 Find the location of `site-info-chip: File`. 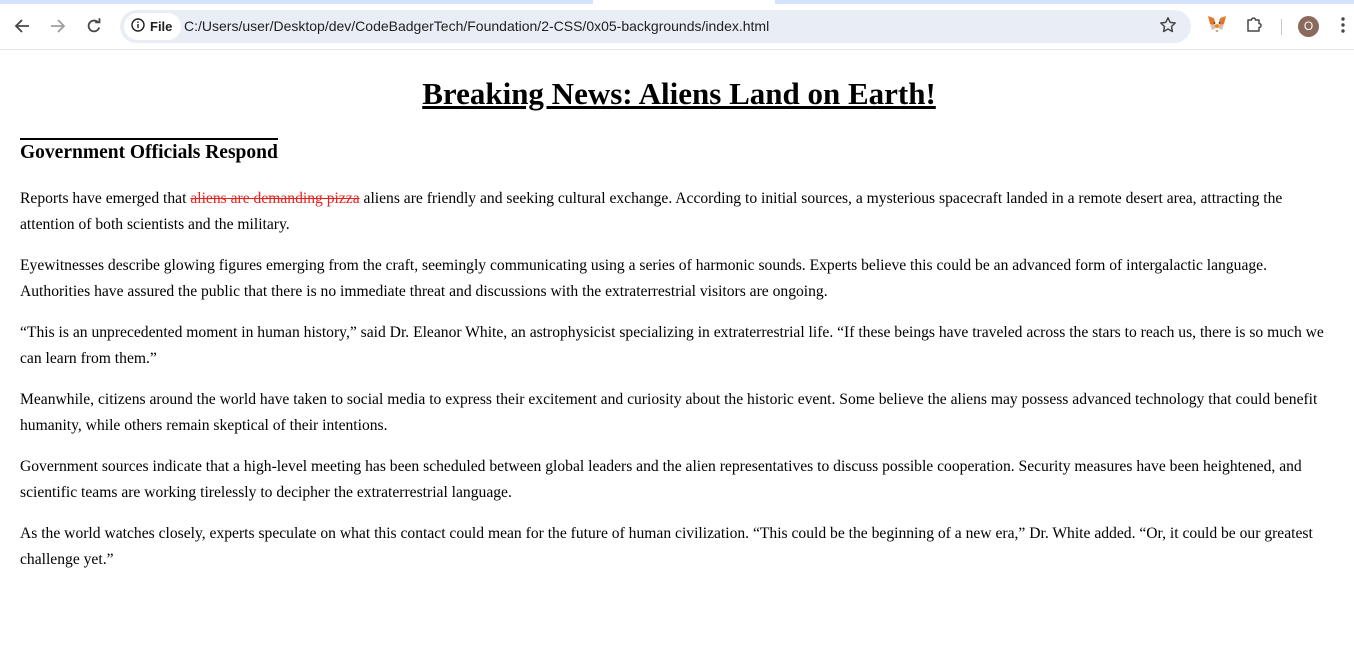

site-info-chip: File is located at coordinates (153, 26).